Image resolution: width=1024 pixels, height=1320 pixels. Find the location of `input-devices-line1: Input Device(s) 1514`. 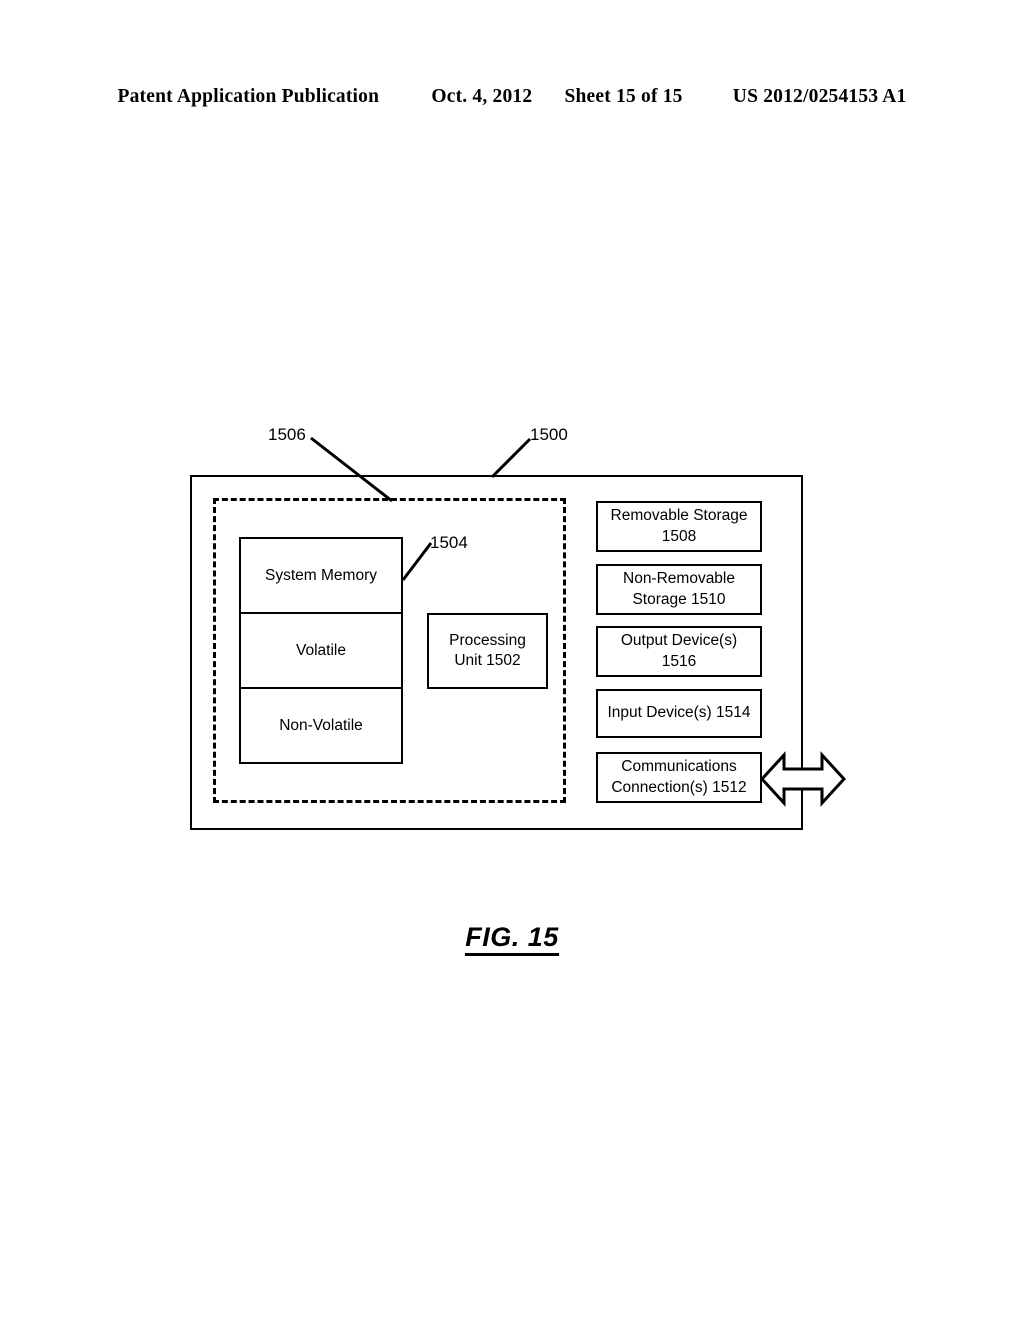

input-devices-line1: Input Device(s) 1514 is located at coordinates (679, 713).